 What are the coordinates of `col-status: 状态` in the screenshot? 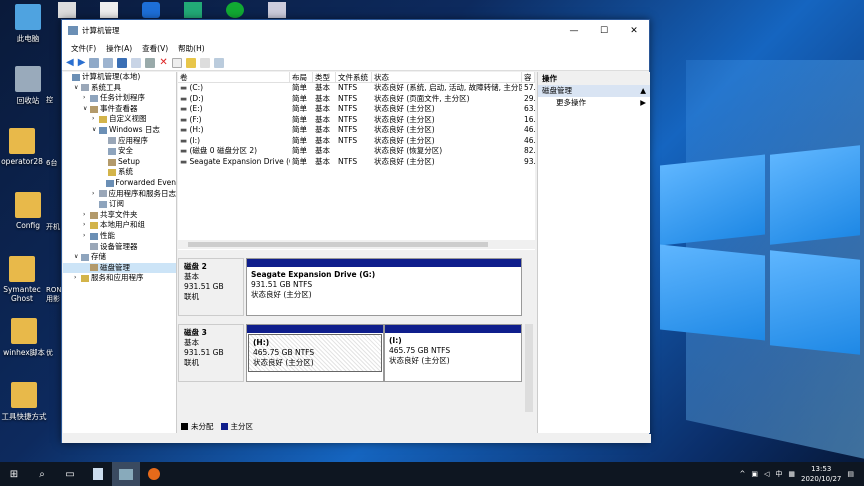 It's located at (447, 77).